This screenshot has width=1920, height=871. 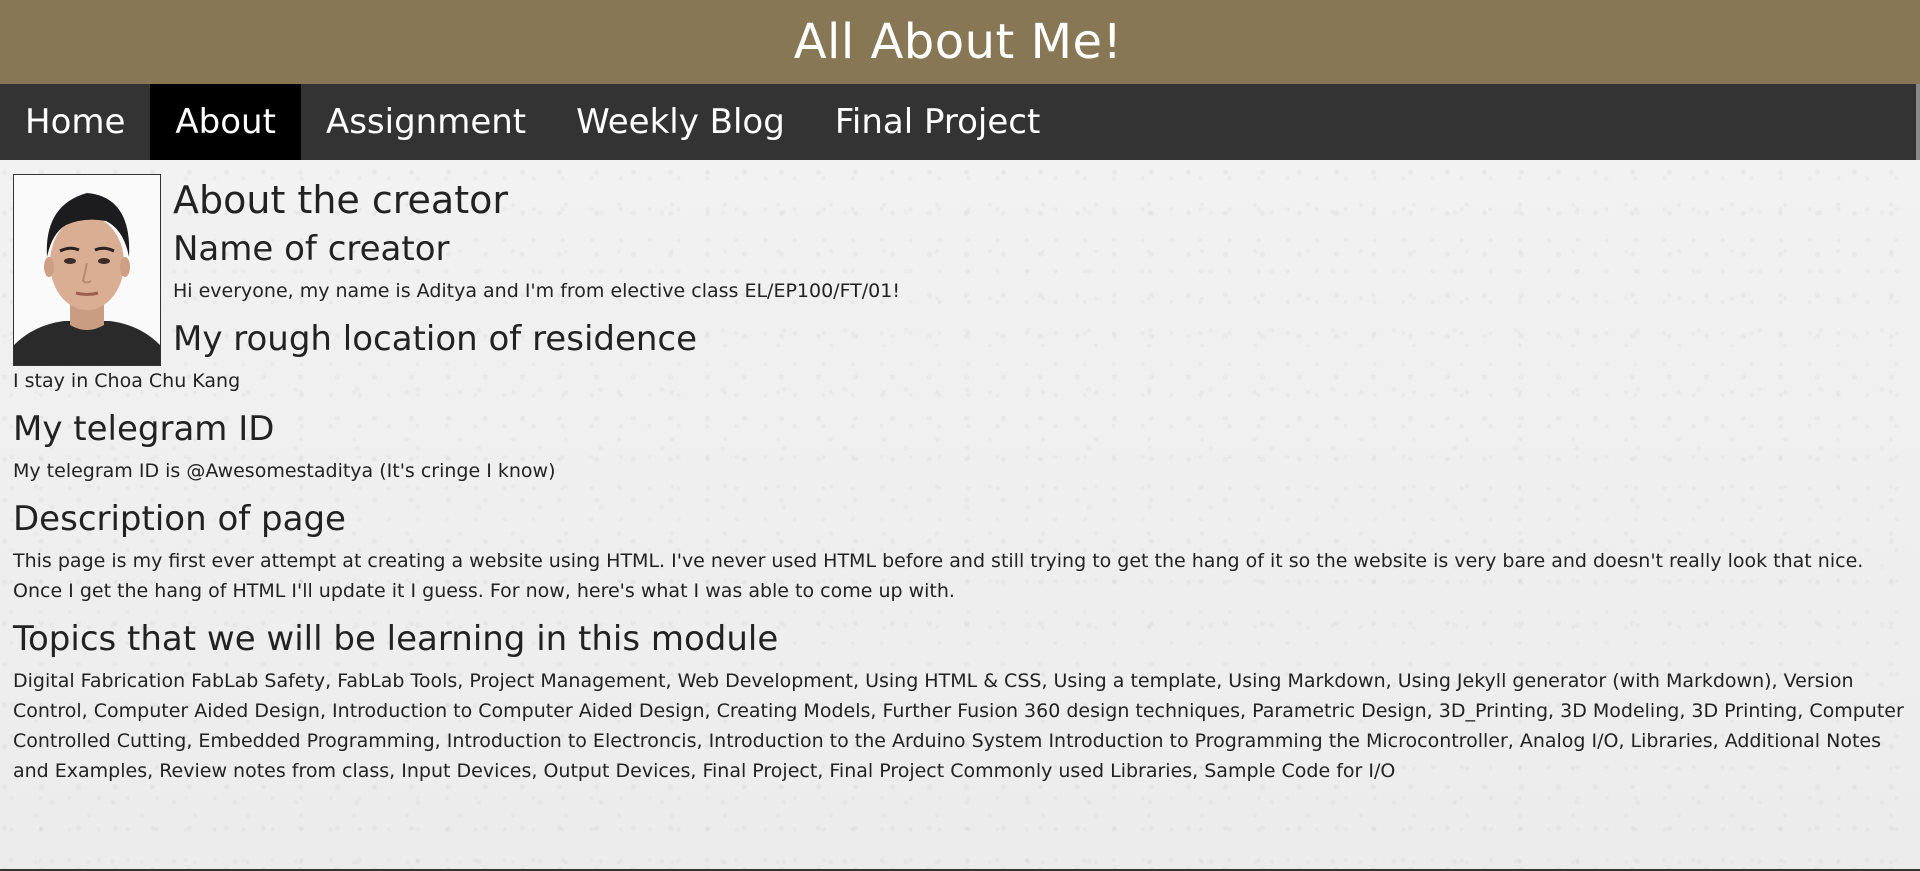 I want to click on profile-photo, so click(x=87, y=270).